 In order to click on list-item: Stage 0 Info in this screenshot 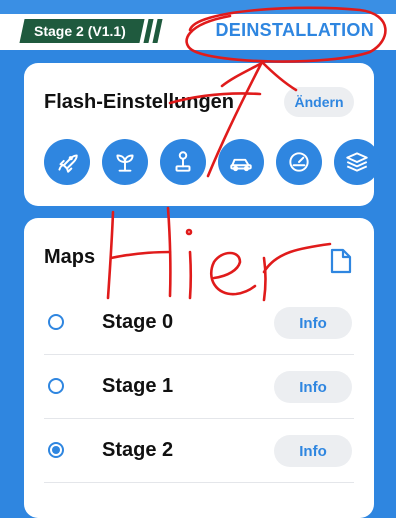, I will do `click(199, 323)`.